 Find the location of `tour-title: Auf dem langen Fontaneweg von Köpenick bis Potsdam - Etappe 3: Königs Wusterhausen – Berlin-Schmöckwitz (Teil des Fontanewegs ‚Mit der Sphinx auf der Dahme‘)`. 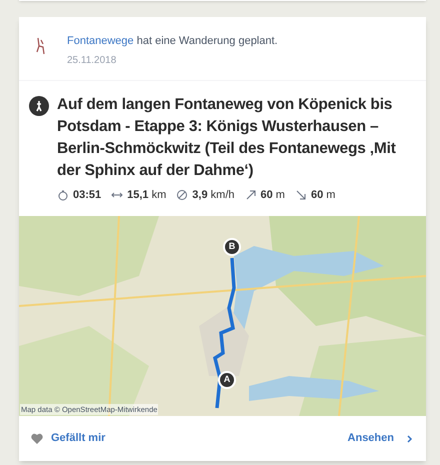

tour-title: Auf dem langen Fontaneweg von Köpenick bis Potsdam - Etappe 3: Königs Wusterhausen – Berlin-Schmöckwitz (Teil des Fontanewegs ‚Mit der Sphinx auf der Dahme‘) is located at coordinates (227, 137).